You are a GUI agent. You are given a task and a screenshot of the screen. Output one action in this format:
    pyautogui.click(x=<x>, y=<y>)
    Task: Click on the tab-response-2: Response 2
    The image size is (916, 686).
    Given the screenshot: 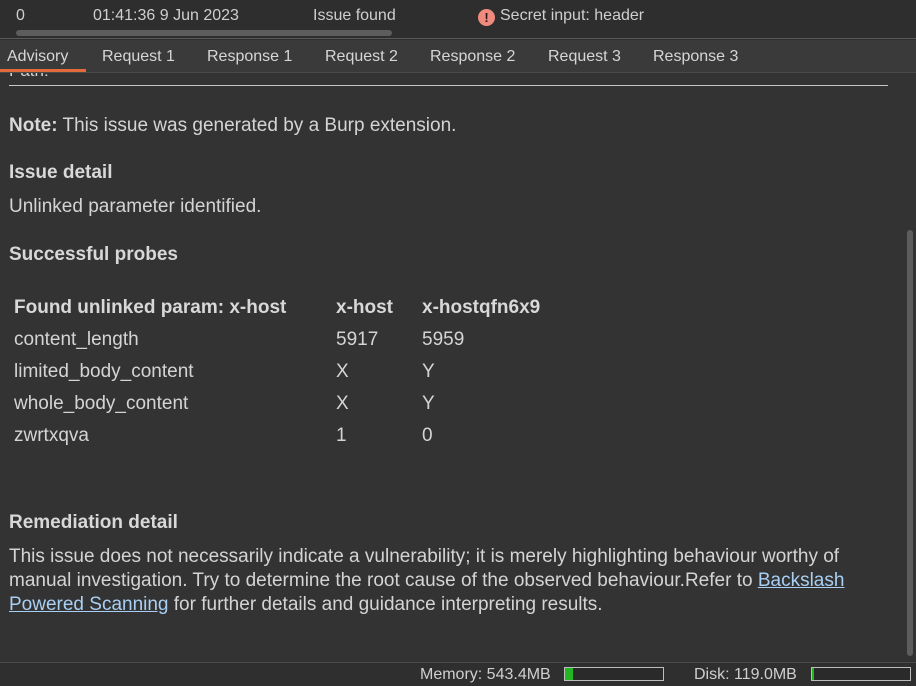 What is the action you would take?
    pyautogui.click(x=472, y=57)
    